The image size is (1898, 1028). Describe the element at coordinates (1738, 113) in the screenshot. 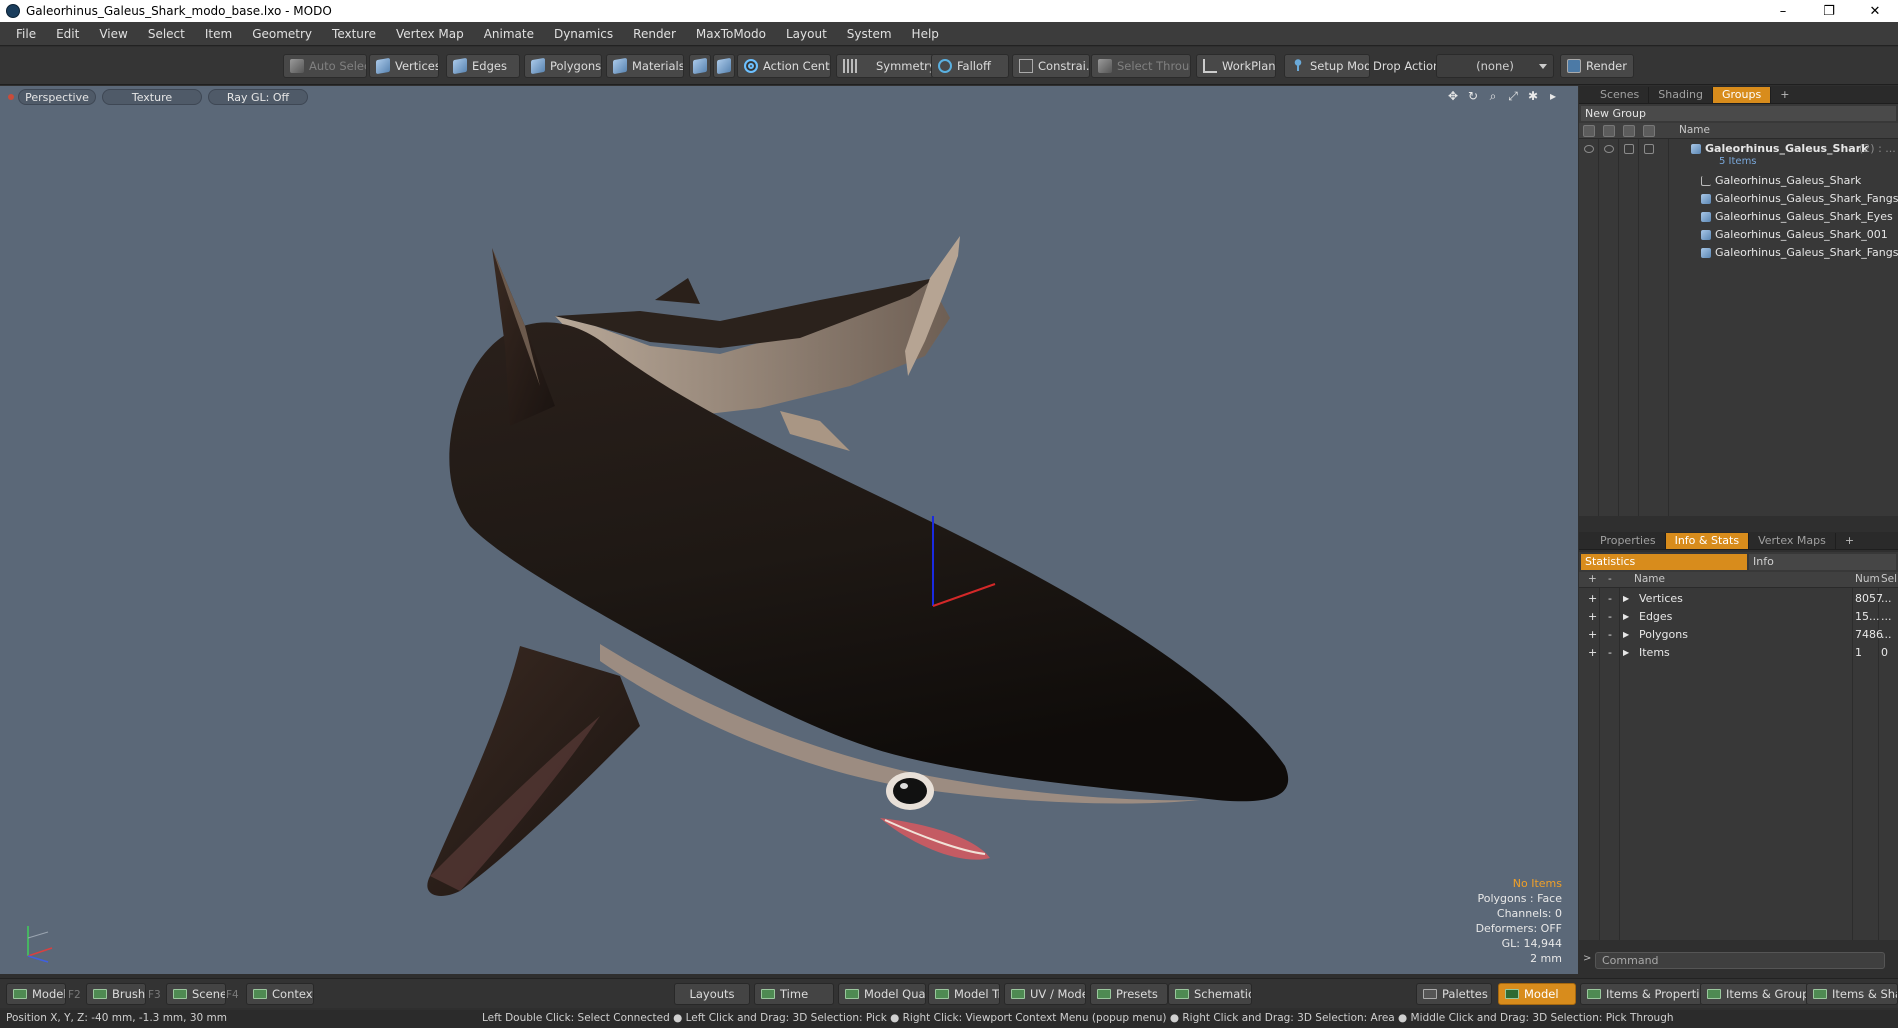

I see `new-group-button: New Group` at that location.